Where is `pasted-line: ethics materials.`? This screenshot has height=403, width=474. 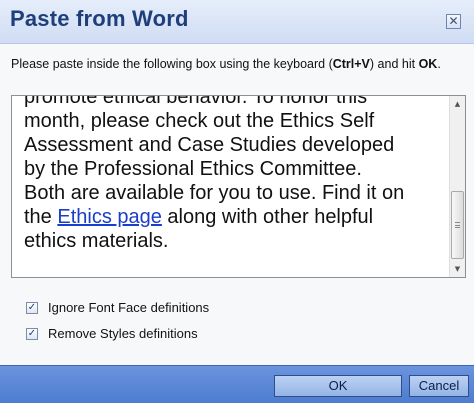
pasted-line: ethics materials. is located at coordinates (96, 241).